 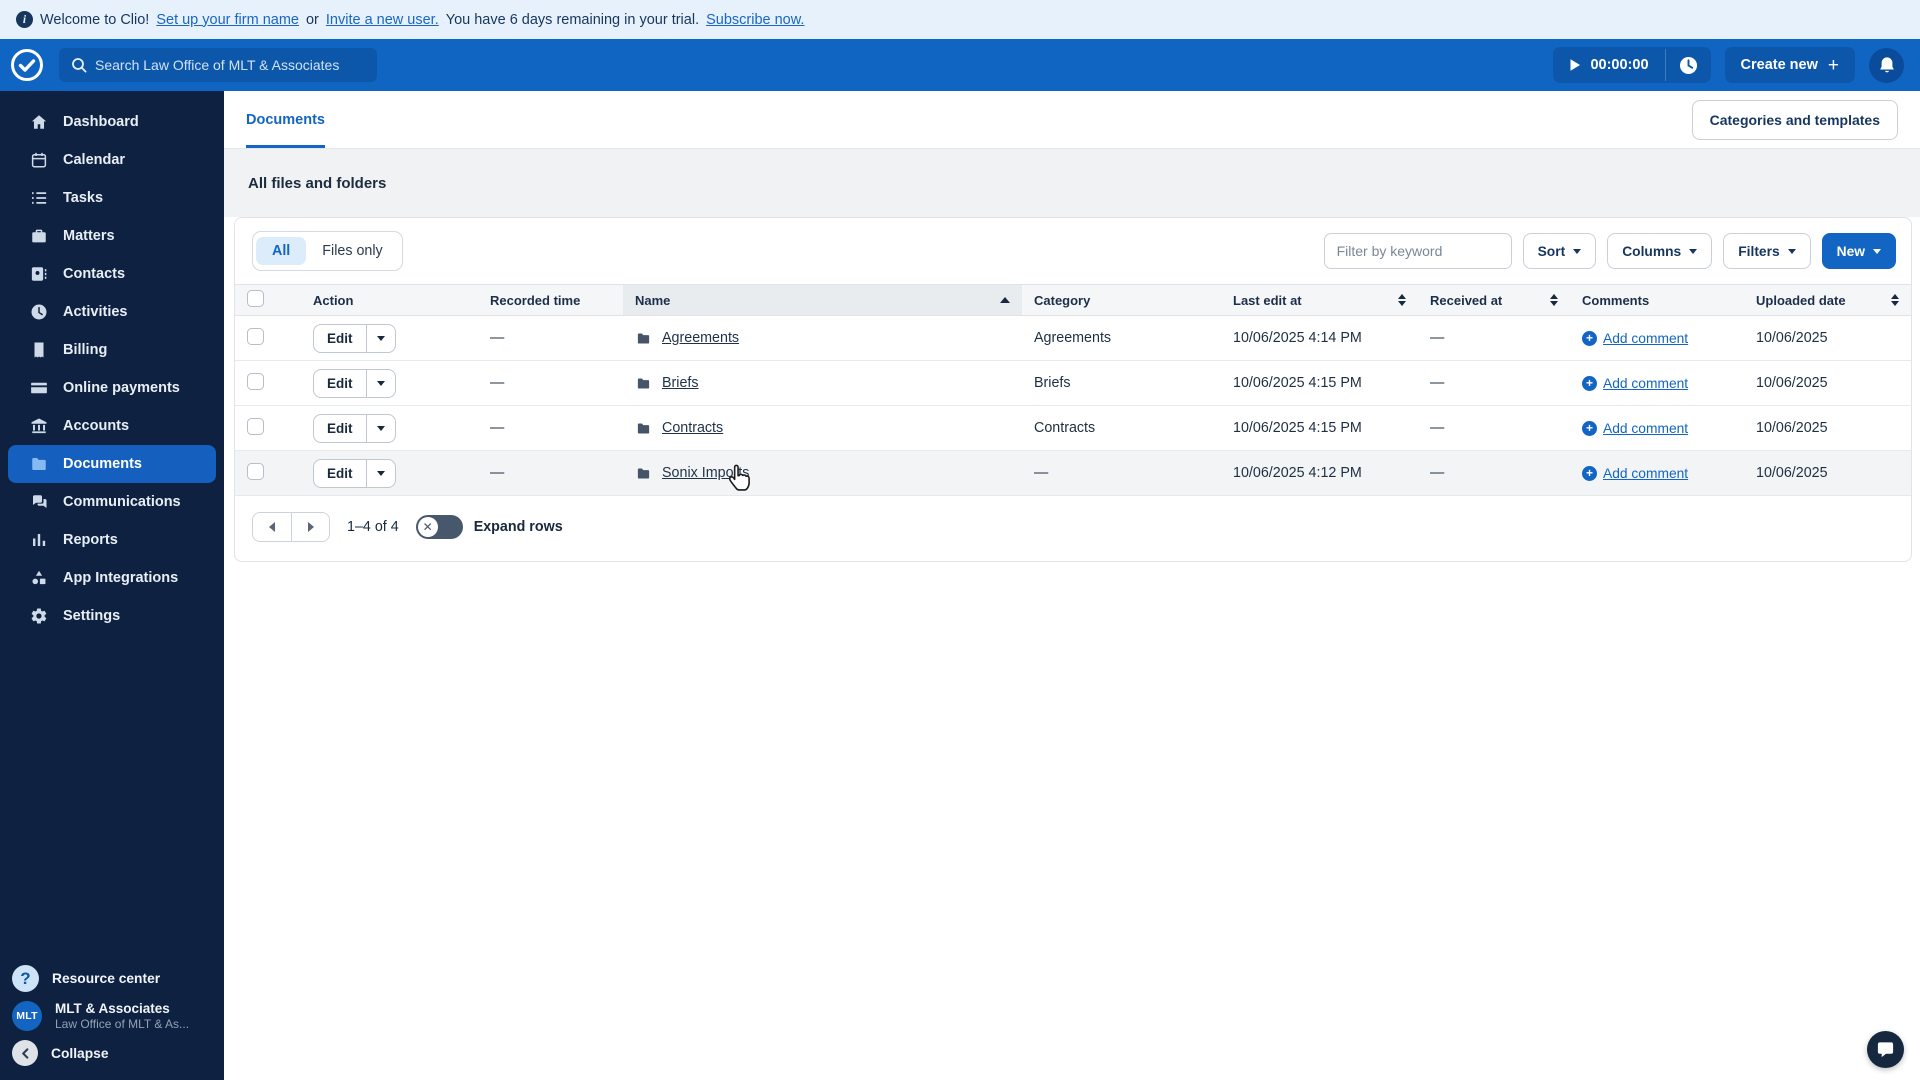 What do you see at coordinates (755, 20) in the screenshot?
I see `subscribe-now-link: Subscribe now.` at bounding box center [755, 20].